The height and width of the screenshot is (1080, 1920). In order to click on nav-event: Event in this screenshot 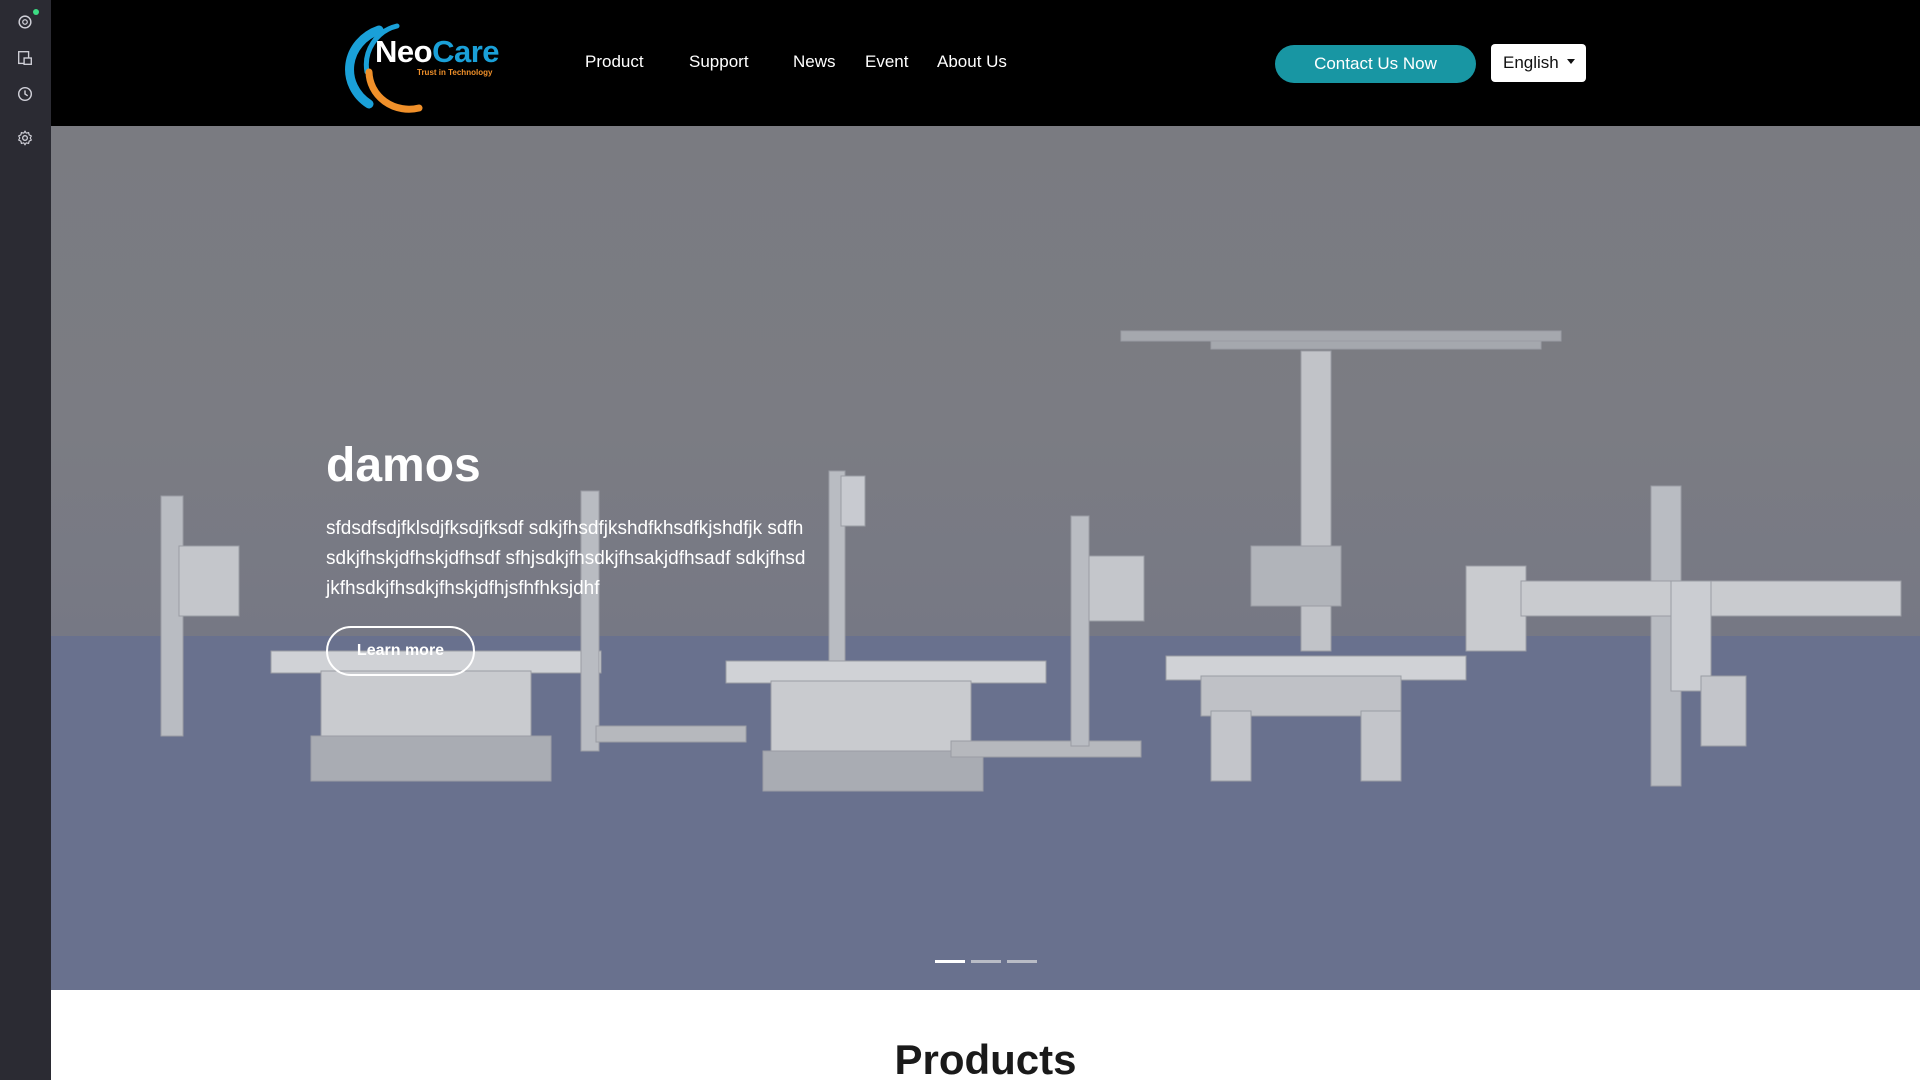, I will do `click(886, 62)`.